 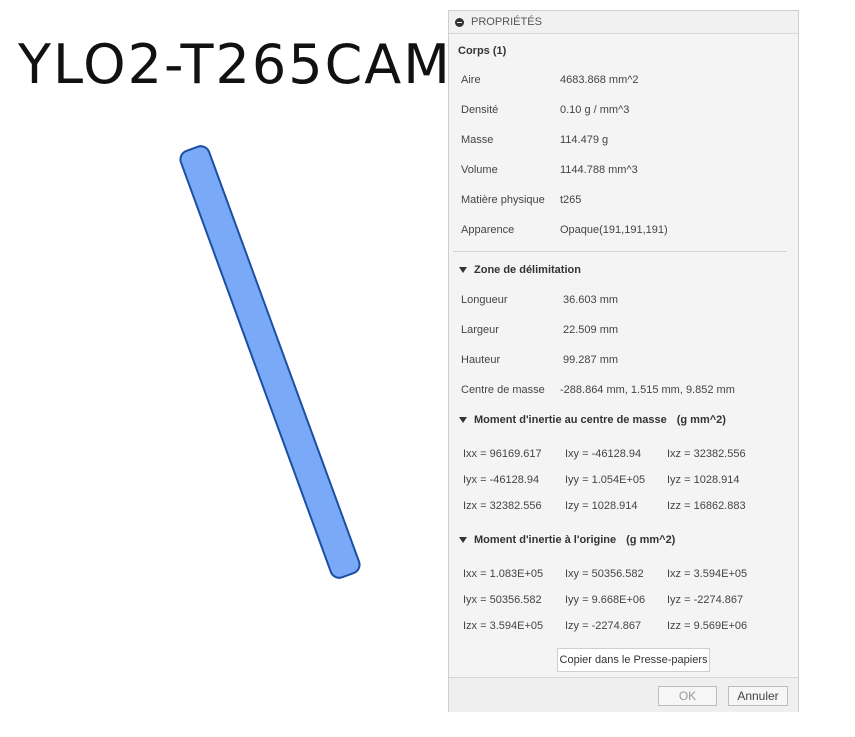 I want to click on inertia-origin-cell: Ixx = 1.083E+05, so click(x=503, y=574).